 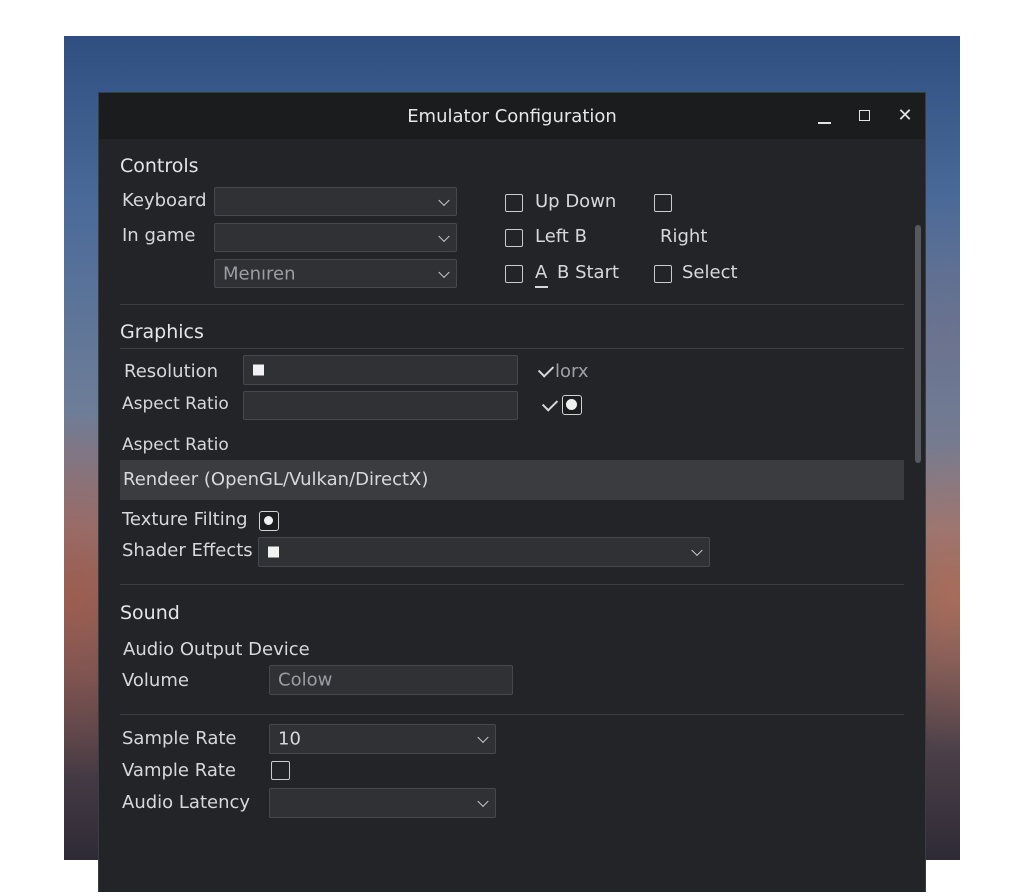 I want to click on close-button: ✕, so click(x=905, y=116).